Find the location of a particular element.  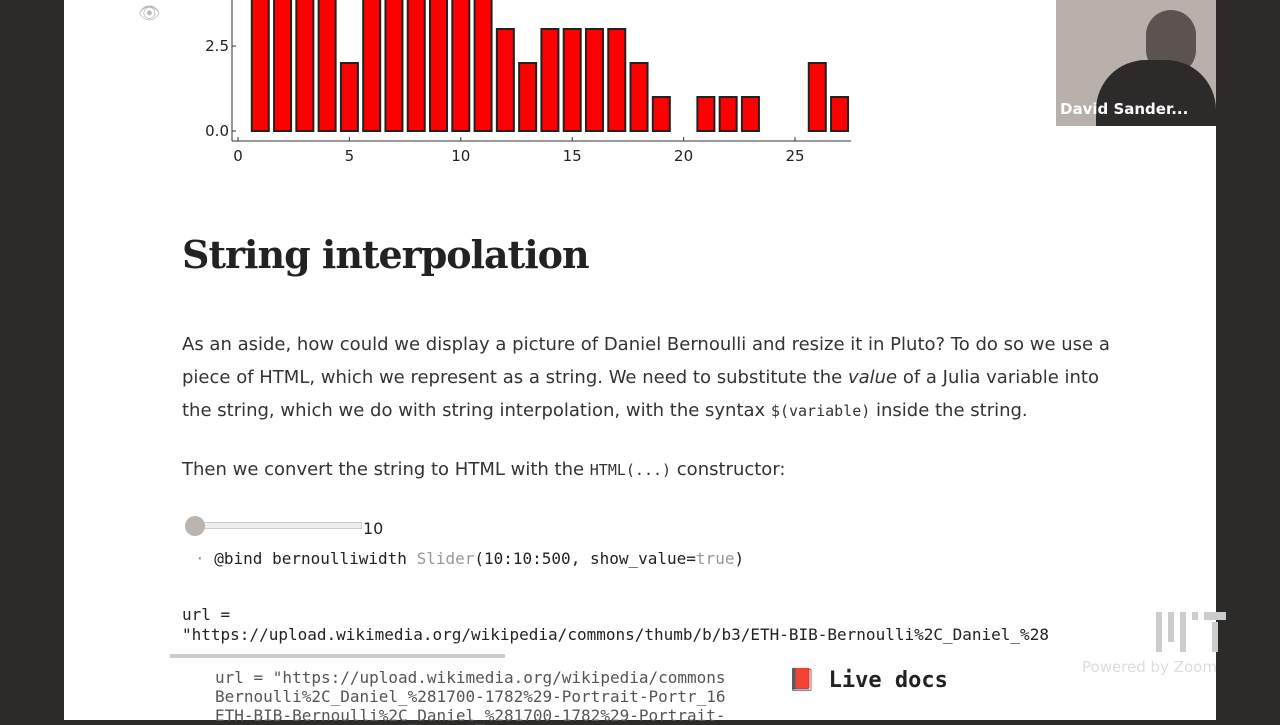

x-tick-label: 10 is located at coordinates (460, 156).